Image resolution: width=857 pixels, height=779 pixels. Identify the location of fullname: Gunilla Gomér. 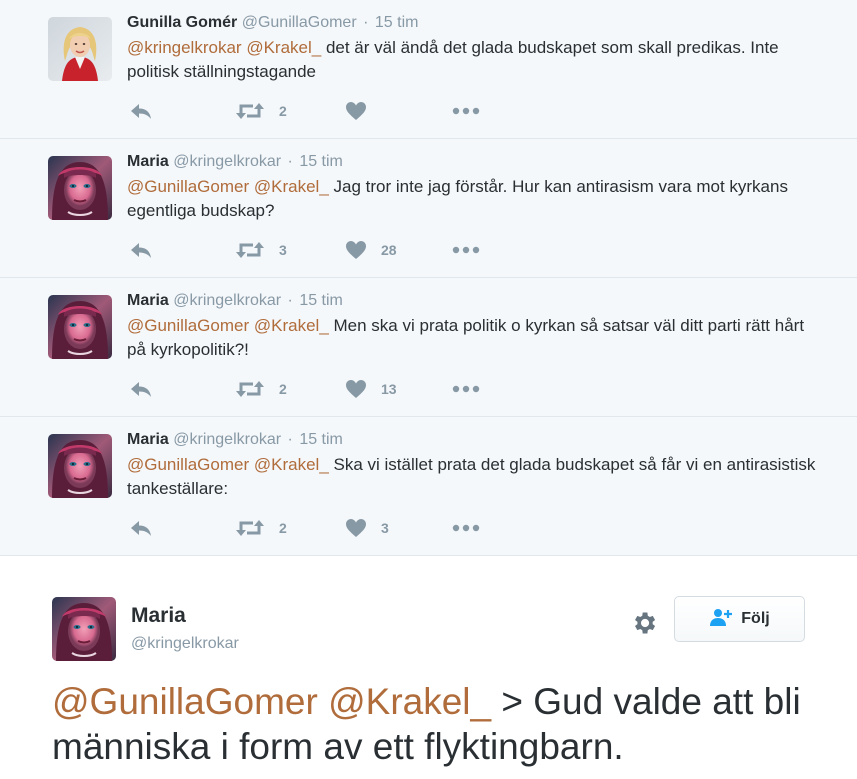
(182, 22).